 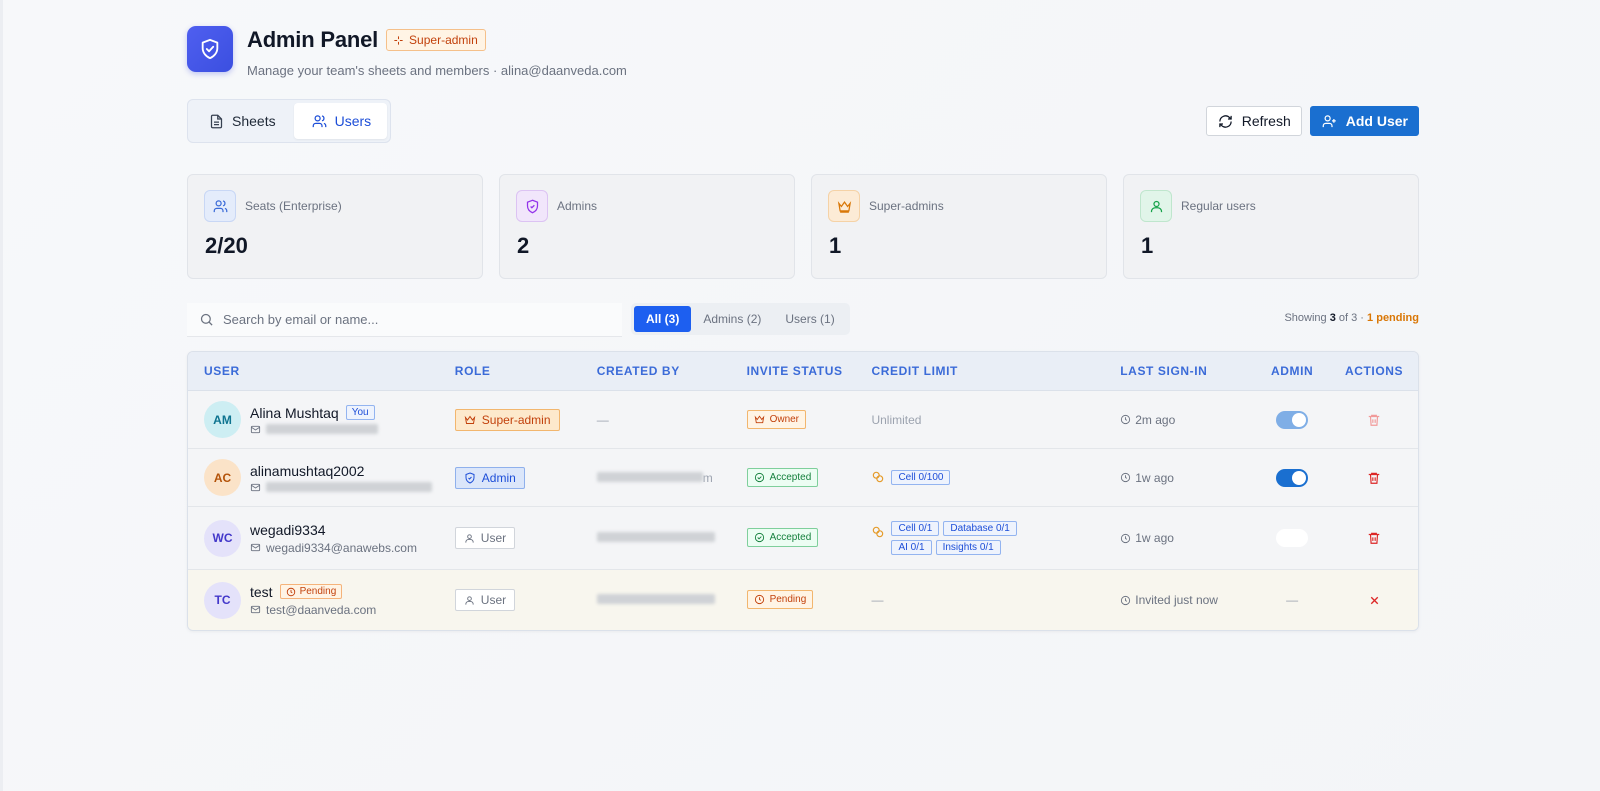 I want to click on avatar: AM, so click(x=222, y=419).